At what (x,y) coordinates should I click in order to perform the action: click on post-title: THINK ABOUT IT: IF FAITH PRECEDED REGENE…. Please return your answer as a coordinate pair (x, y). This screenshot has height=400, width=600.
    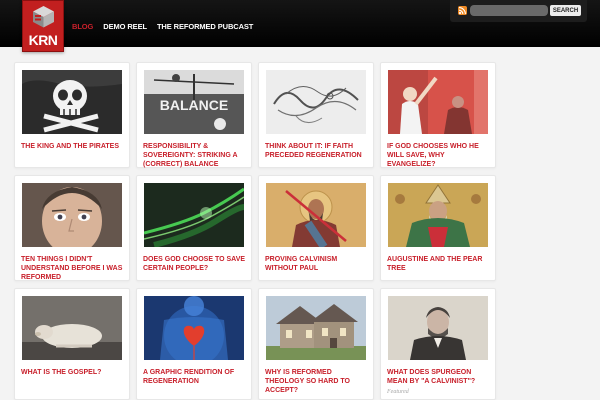
    Looking at the image, I should click on (318, 151).